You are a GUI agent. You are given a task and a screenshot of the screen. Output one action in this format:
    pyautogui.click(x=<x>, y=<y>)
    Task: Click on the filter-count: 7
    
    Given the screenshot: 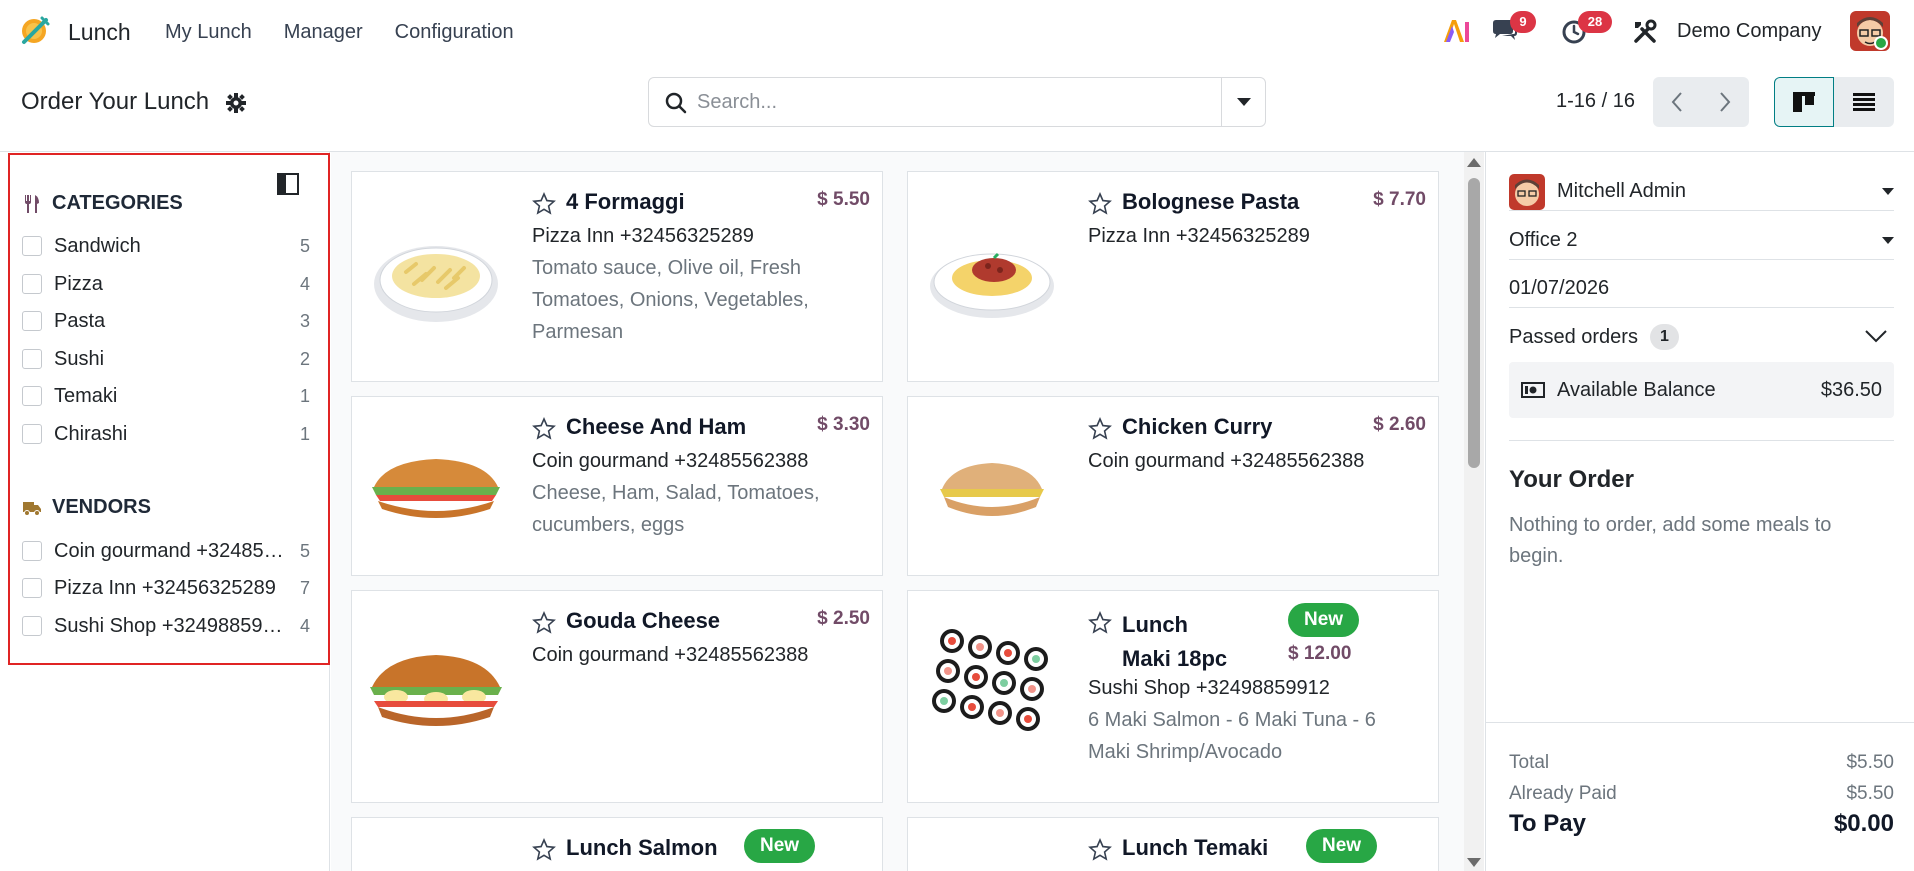 What is the action you would take?
    pyautogui.click(x=304, y=587)
    